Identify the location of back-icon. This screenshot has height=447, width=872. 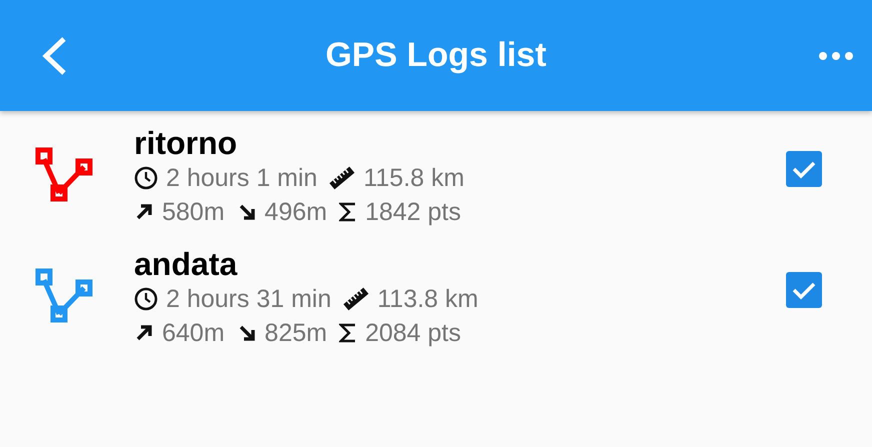
(54, 56).